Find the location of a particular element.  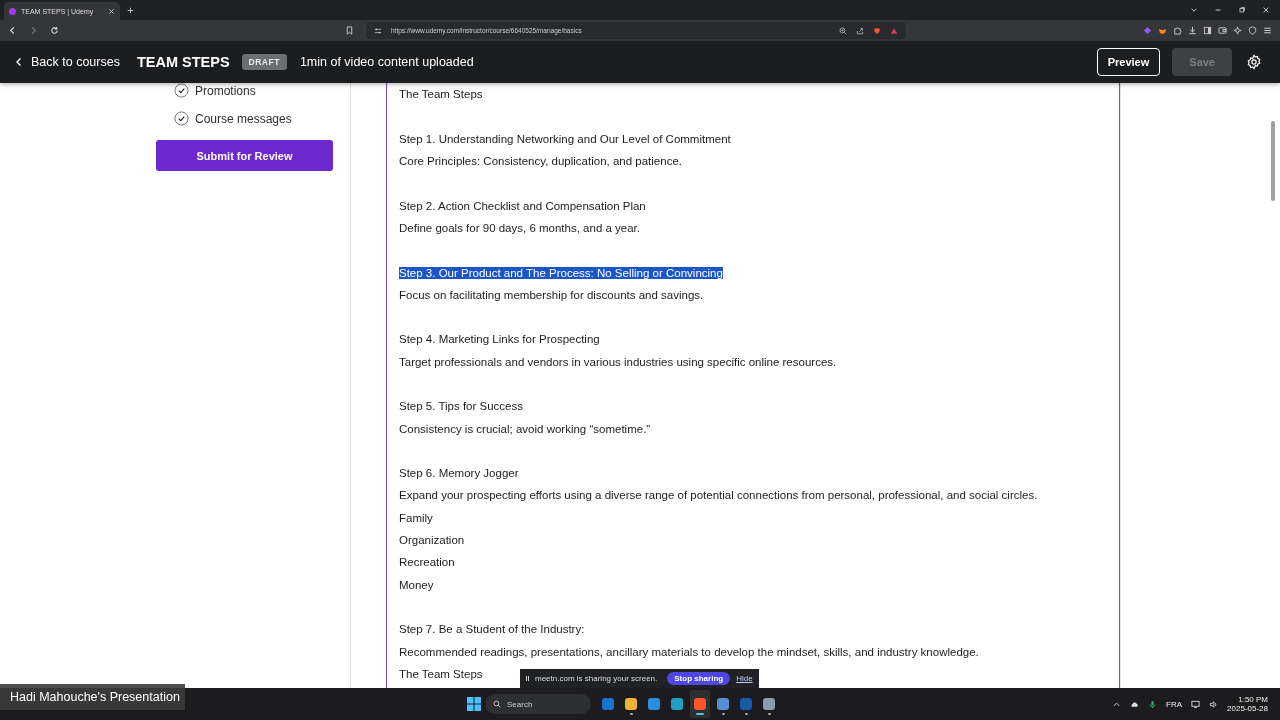

status-badge: DRAFT is located at coordinates (264, 62).